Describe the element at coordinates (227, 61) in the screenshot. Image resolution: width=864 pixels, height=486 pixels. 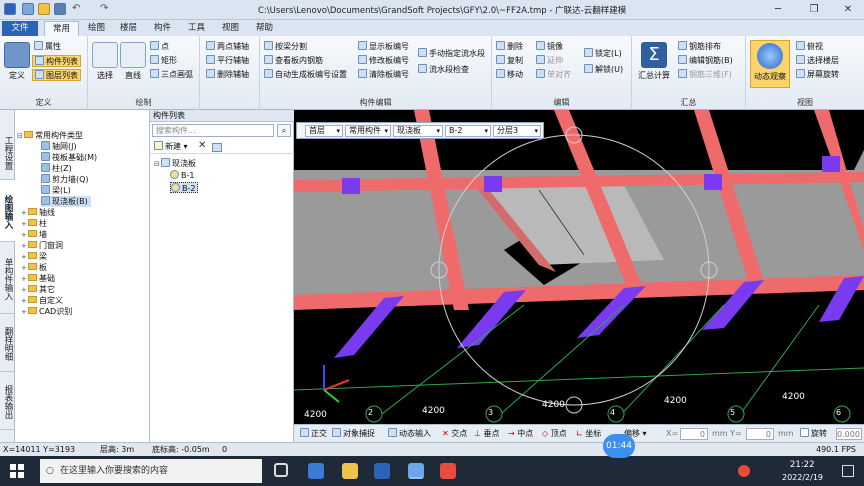
I see `parallel-axis-button: 平行辅轴` at that location.